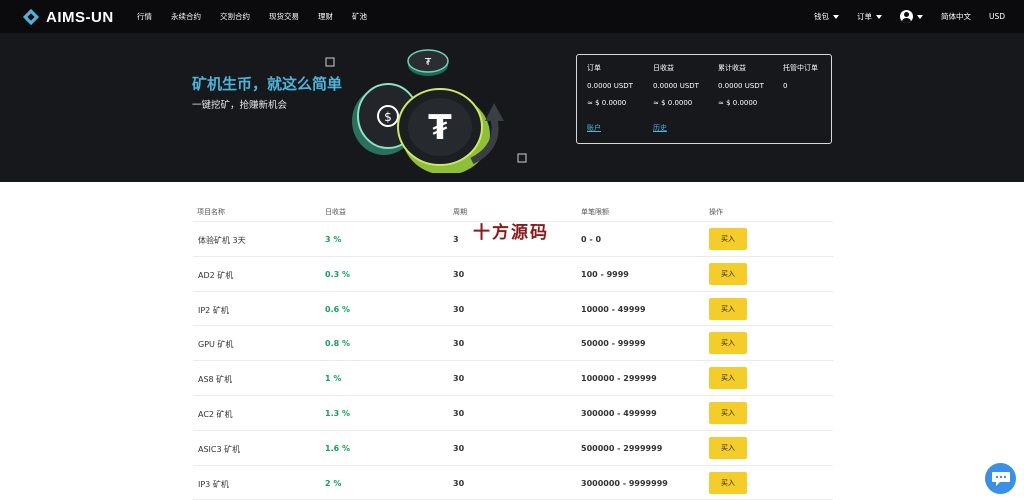 The image size is (1024, 500). Describe the element at coordinates (906, 16) in the screenshot. I see `user-icon` at that location.